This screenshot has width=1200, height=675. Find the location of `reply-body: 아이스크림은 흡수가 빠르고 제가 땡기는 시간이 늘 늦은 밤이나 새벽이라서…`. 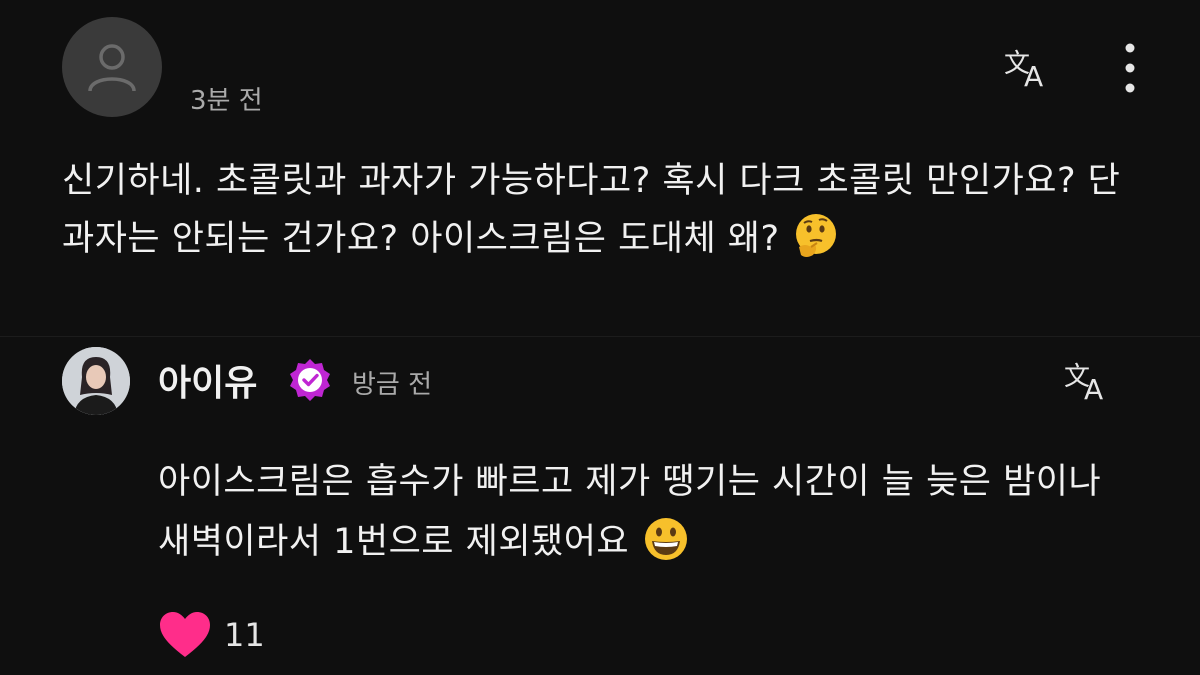

reply-body: 아이스크림은 흡수가 빠르고 제가 땡기는 시간이 늘 늦은 밤이나 새벽이라서… is located at coordinates (650, 512).